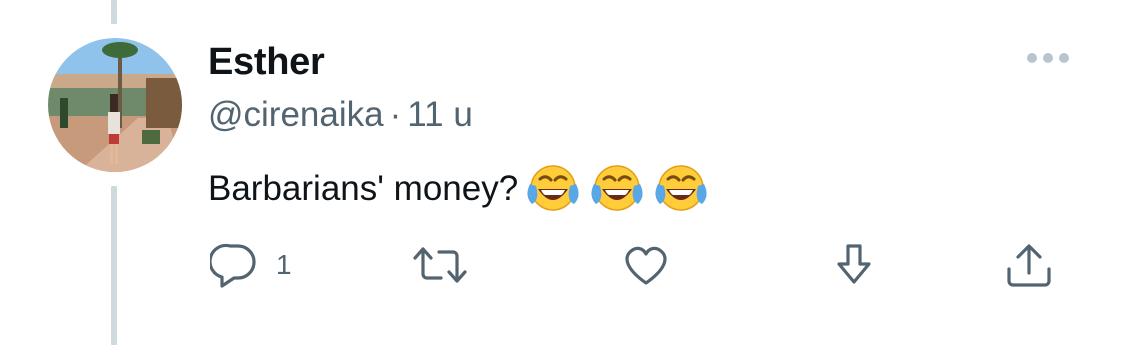 The image size is (1124, 345). What do you see at coordinates (114, 12) in the screenshot?
I see `thread-line-top` at bounding box center [114, 12].